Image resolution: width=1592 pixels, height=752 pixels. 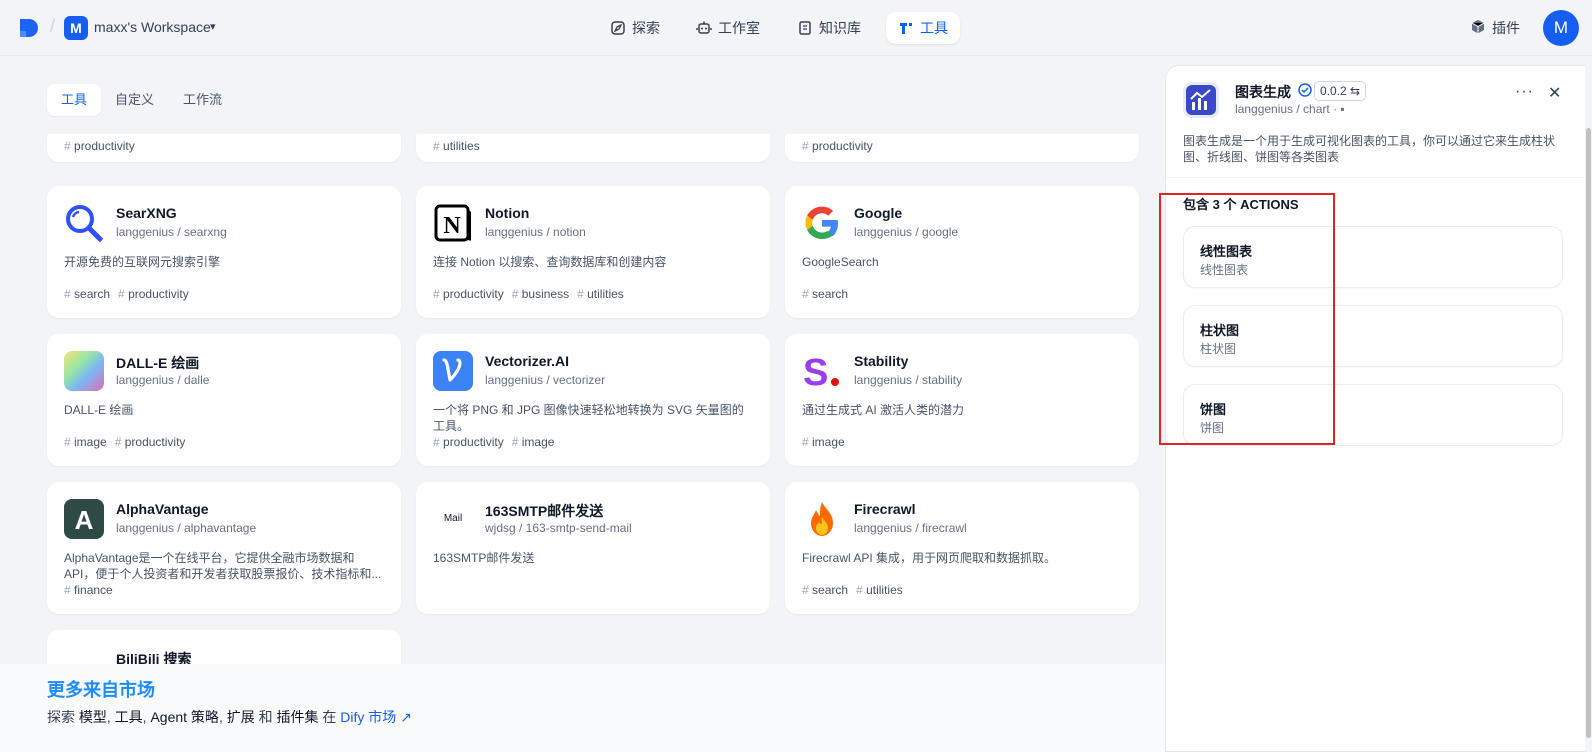 I want to click on market-link-tools: 工具, so click(x=129, y=717).